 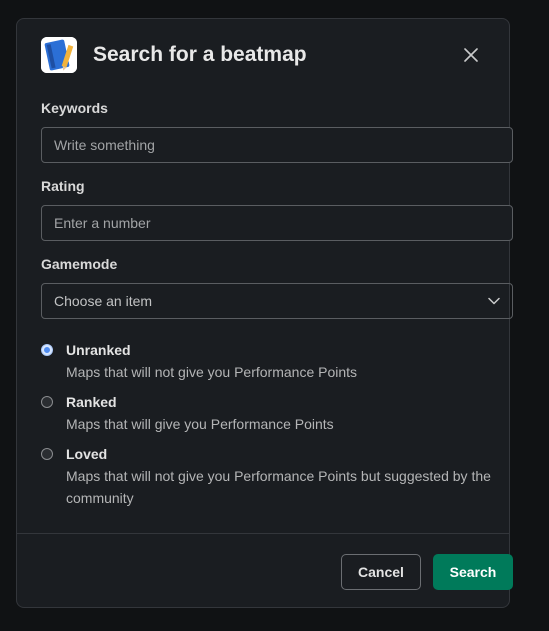 I want to click on gamemode-label: Gamemode, so click(x=79, y=264).